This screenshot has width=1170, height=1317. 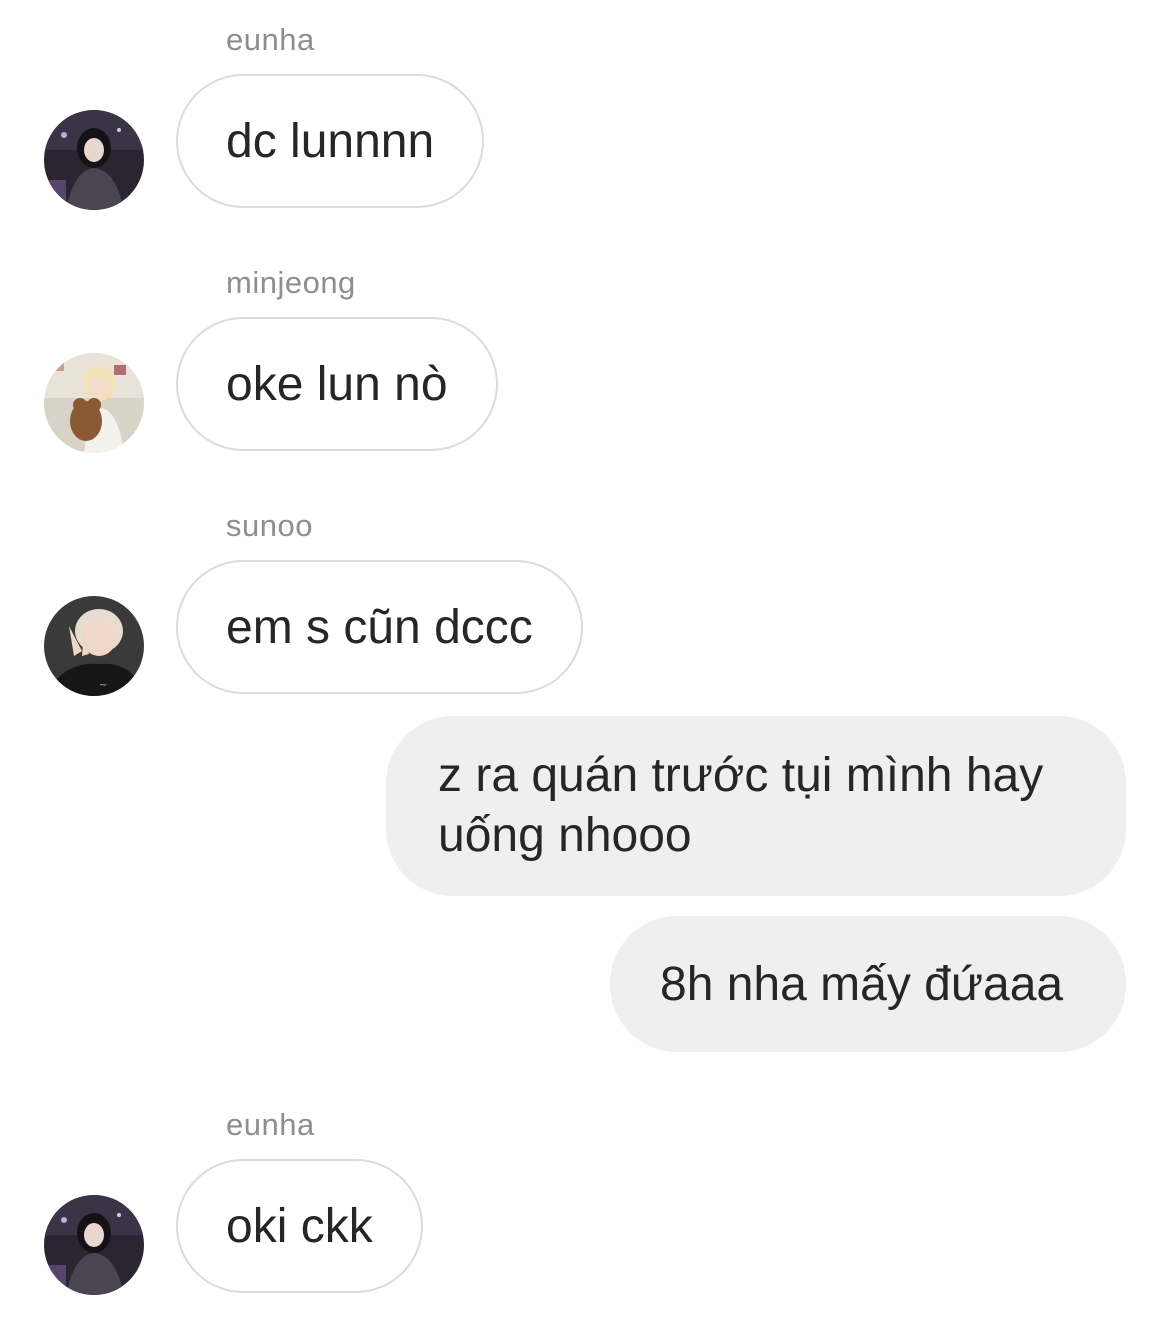 I want to click on message-bubble: dc lunnnn, so click(x=330, y=141).